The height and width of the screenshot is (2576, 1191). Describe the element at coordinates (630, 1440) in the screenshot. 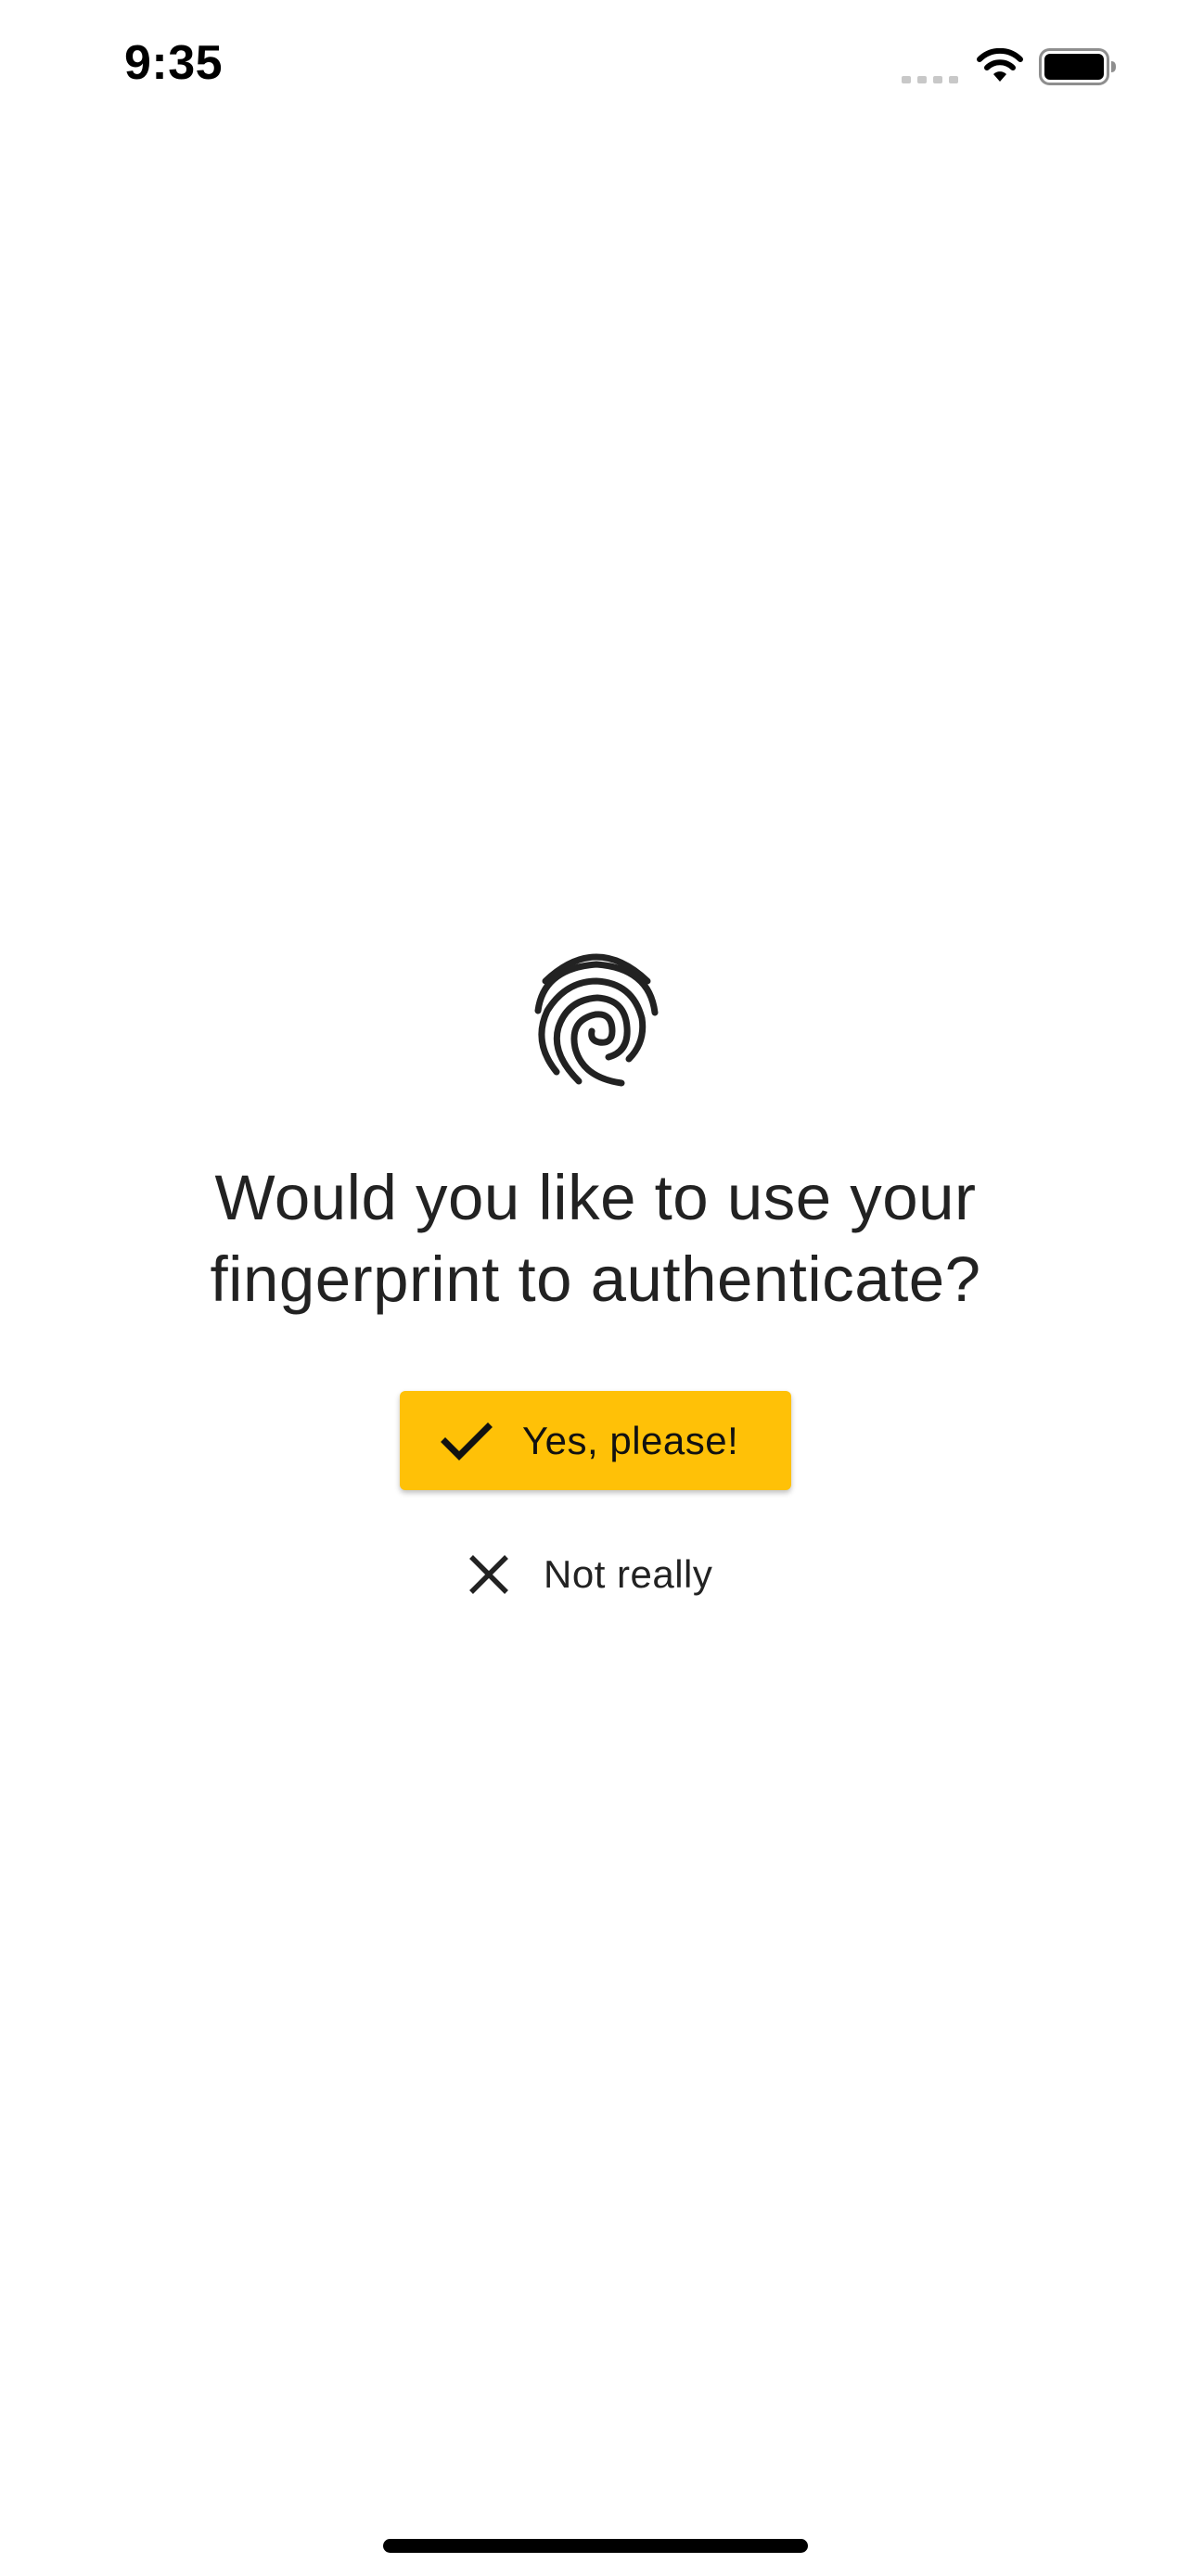

I see `yes-please-label: Yes, please!` at that location.